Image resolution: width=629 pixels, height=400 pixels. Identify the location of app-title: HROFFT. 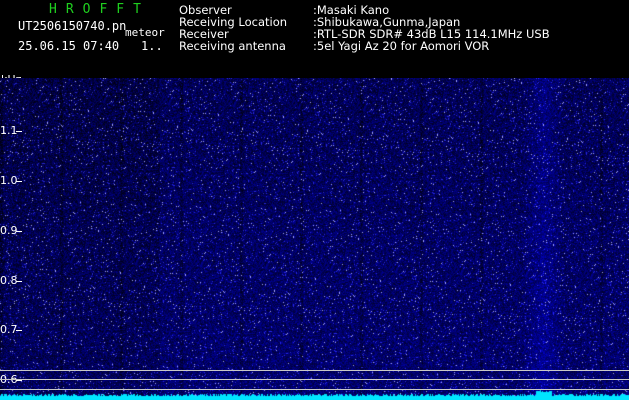
(99, 9).